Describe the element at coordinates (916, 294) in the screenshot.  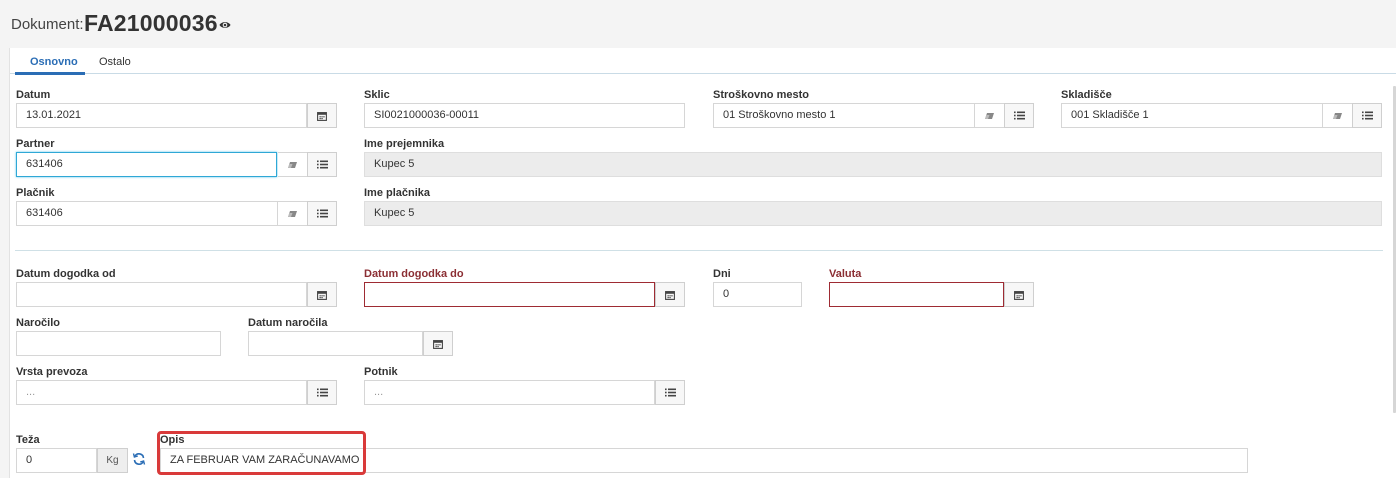
I see `valuta-input` at that location.